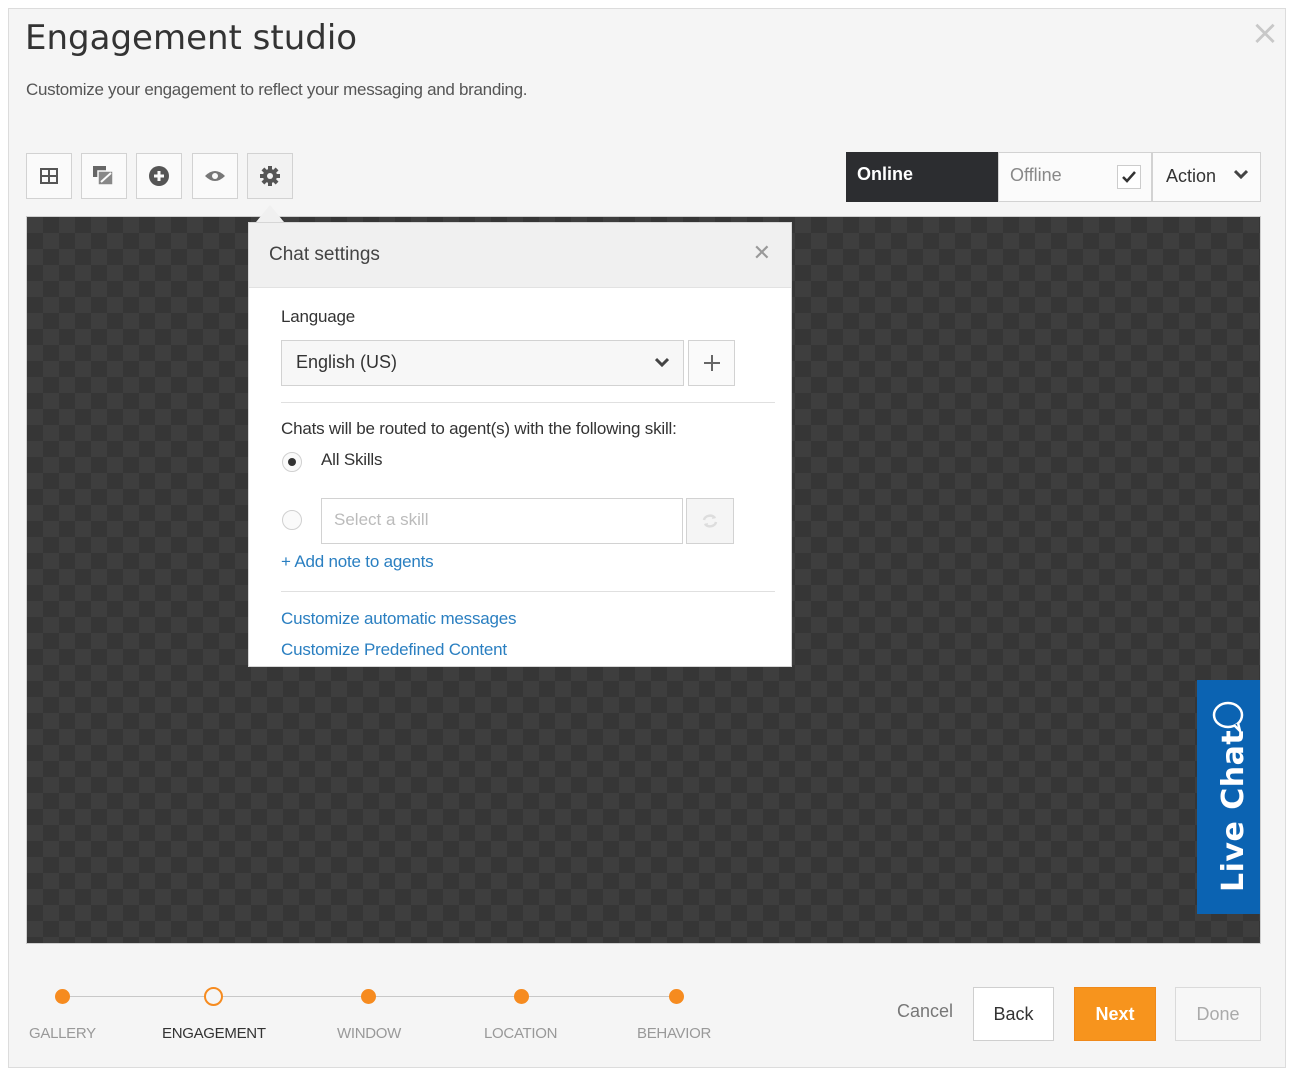 This screenshot has width=1289, height=1068. I want to click on status-offline-label: Offline, so click(1036, 175).